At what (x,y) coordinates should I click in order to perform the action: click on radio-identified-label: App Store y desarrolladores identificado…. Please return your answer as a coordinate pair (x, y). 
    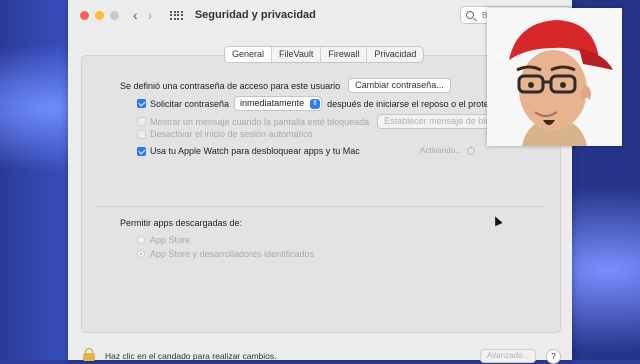
    Looking at the image, I should click on (232, 254).